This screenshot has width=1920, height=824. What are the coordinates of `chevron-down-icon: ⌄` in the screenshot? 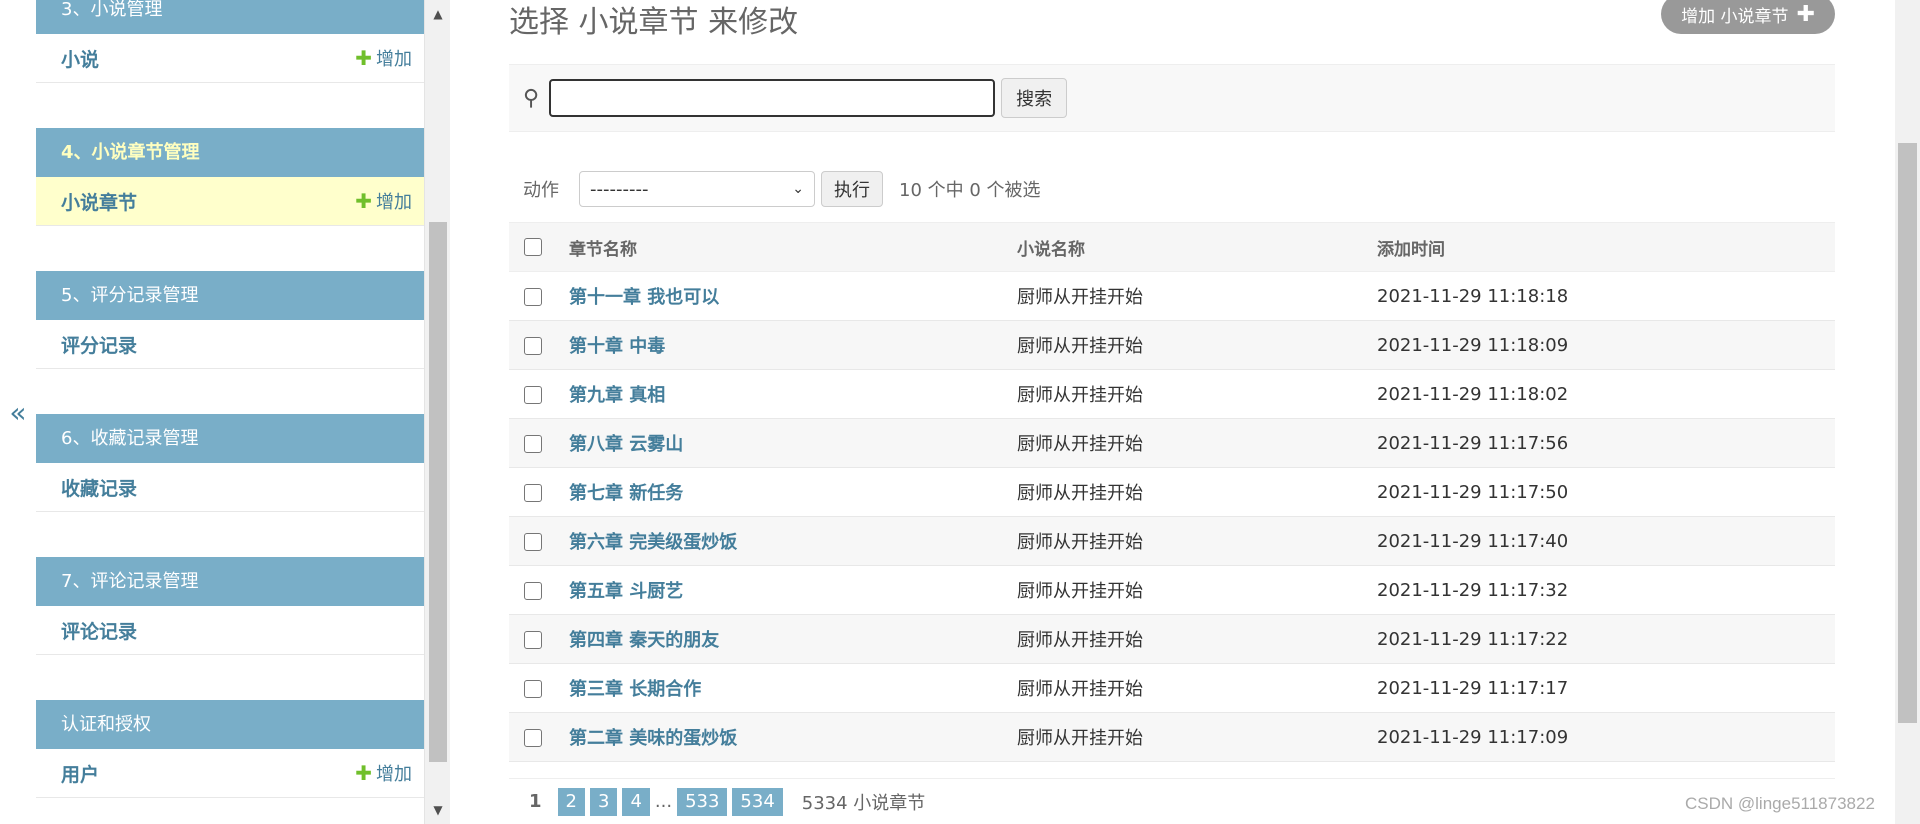 It's located at (798, 189).